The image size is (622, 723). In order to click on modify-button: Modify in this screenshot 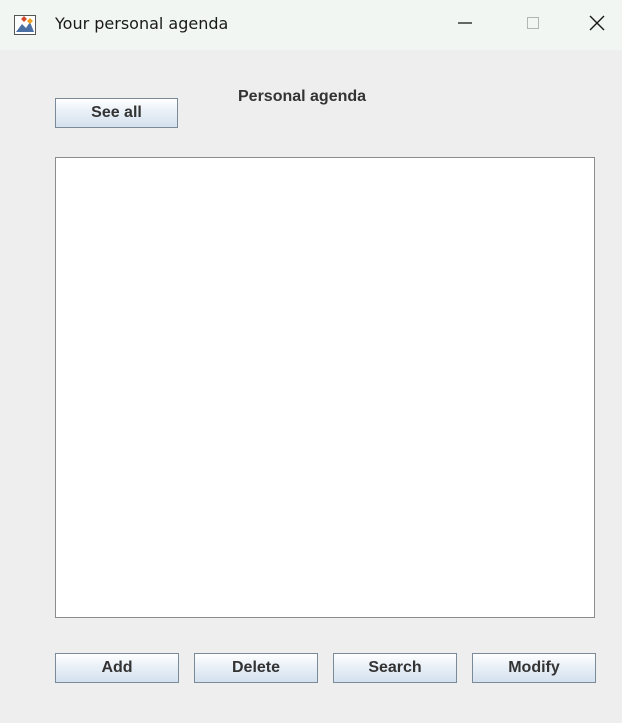, I will do `click(534, 668)`.